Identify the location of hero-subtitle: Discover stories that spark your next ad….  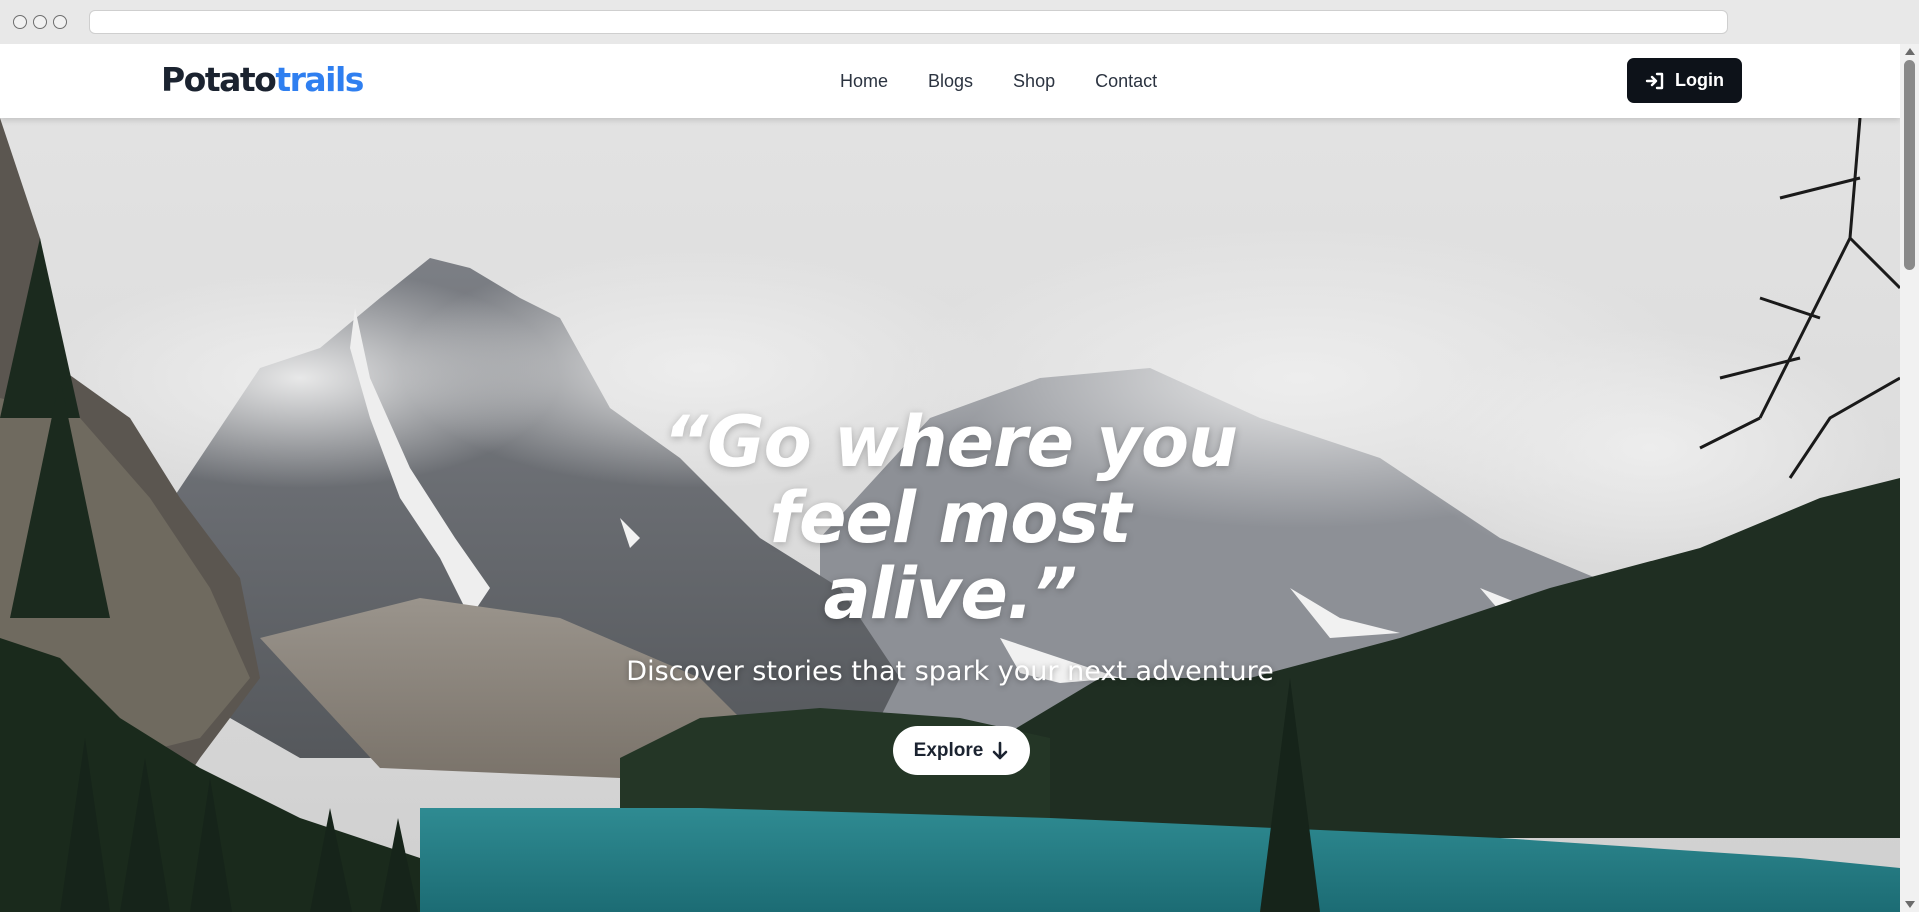
(950, 671).